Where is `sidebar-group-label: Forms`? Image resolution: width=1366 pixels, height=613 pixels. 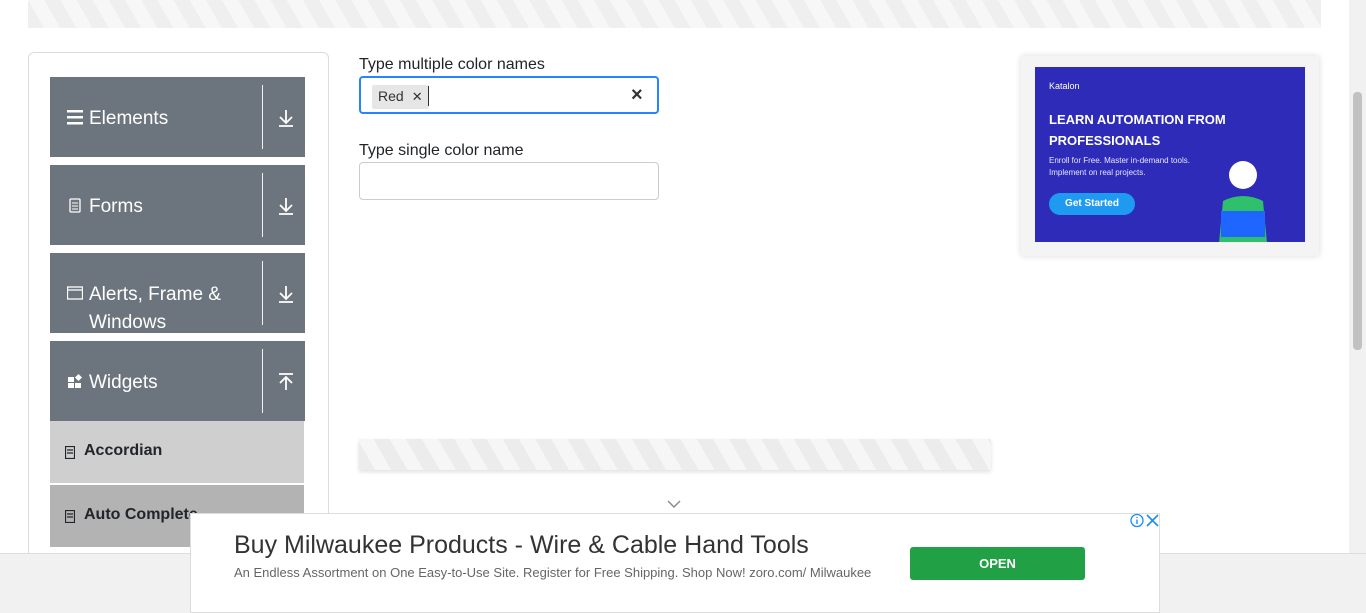 sidebar-group-label: Forms is located at coordinates (116, 206).